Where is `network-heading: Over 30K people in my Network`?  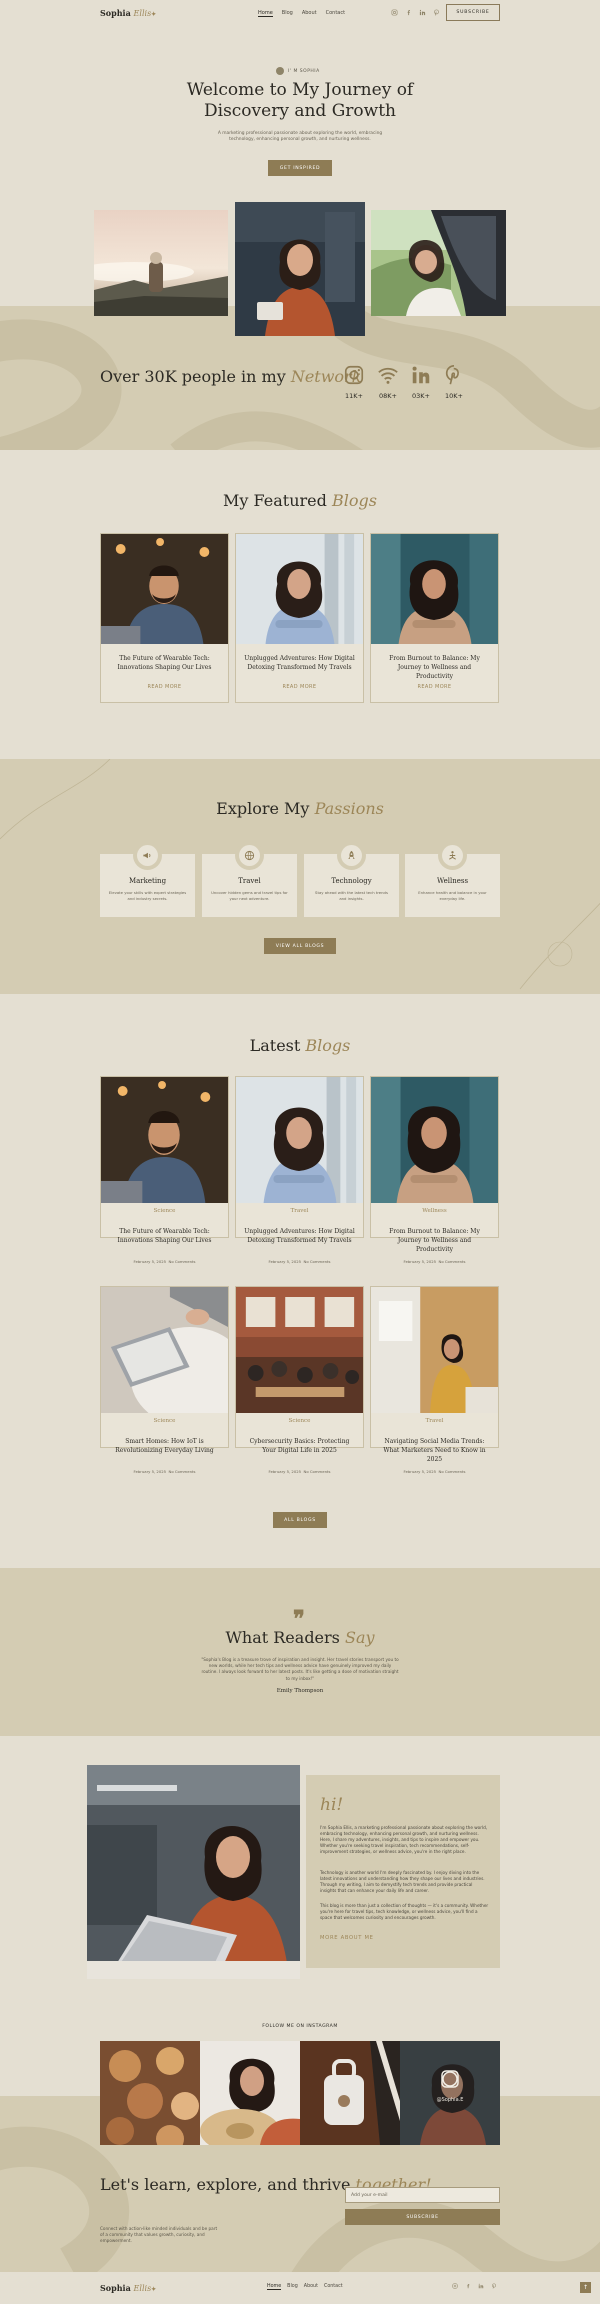
network-heading: Over 30K people in my Network is located at coordinates (230, 377).